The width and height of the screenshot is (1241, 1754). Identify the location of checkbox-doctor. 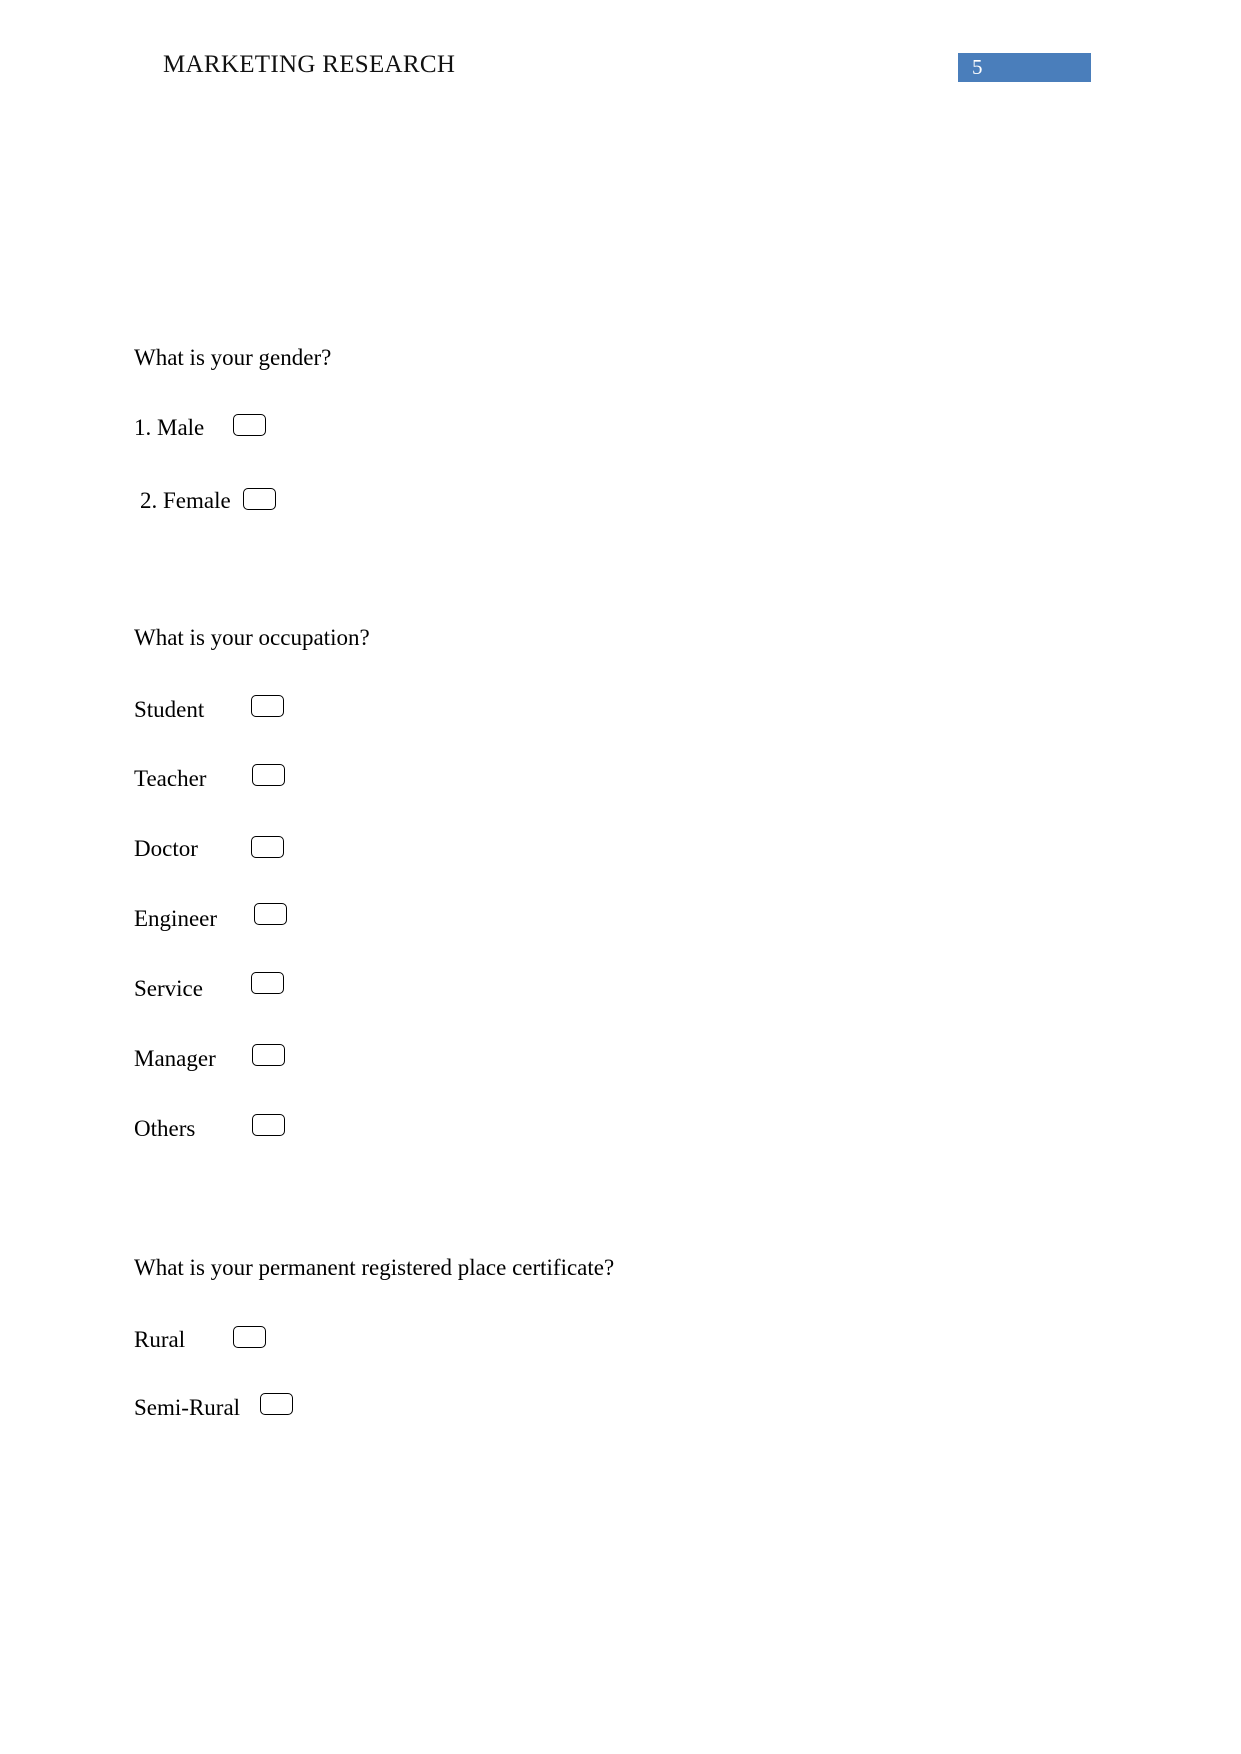
(267, 847).